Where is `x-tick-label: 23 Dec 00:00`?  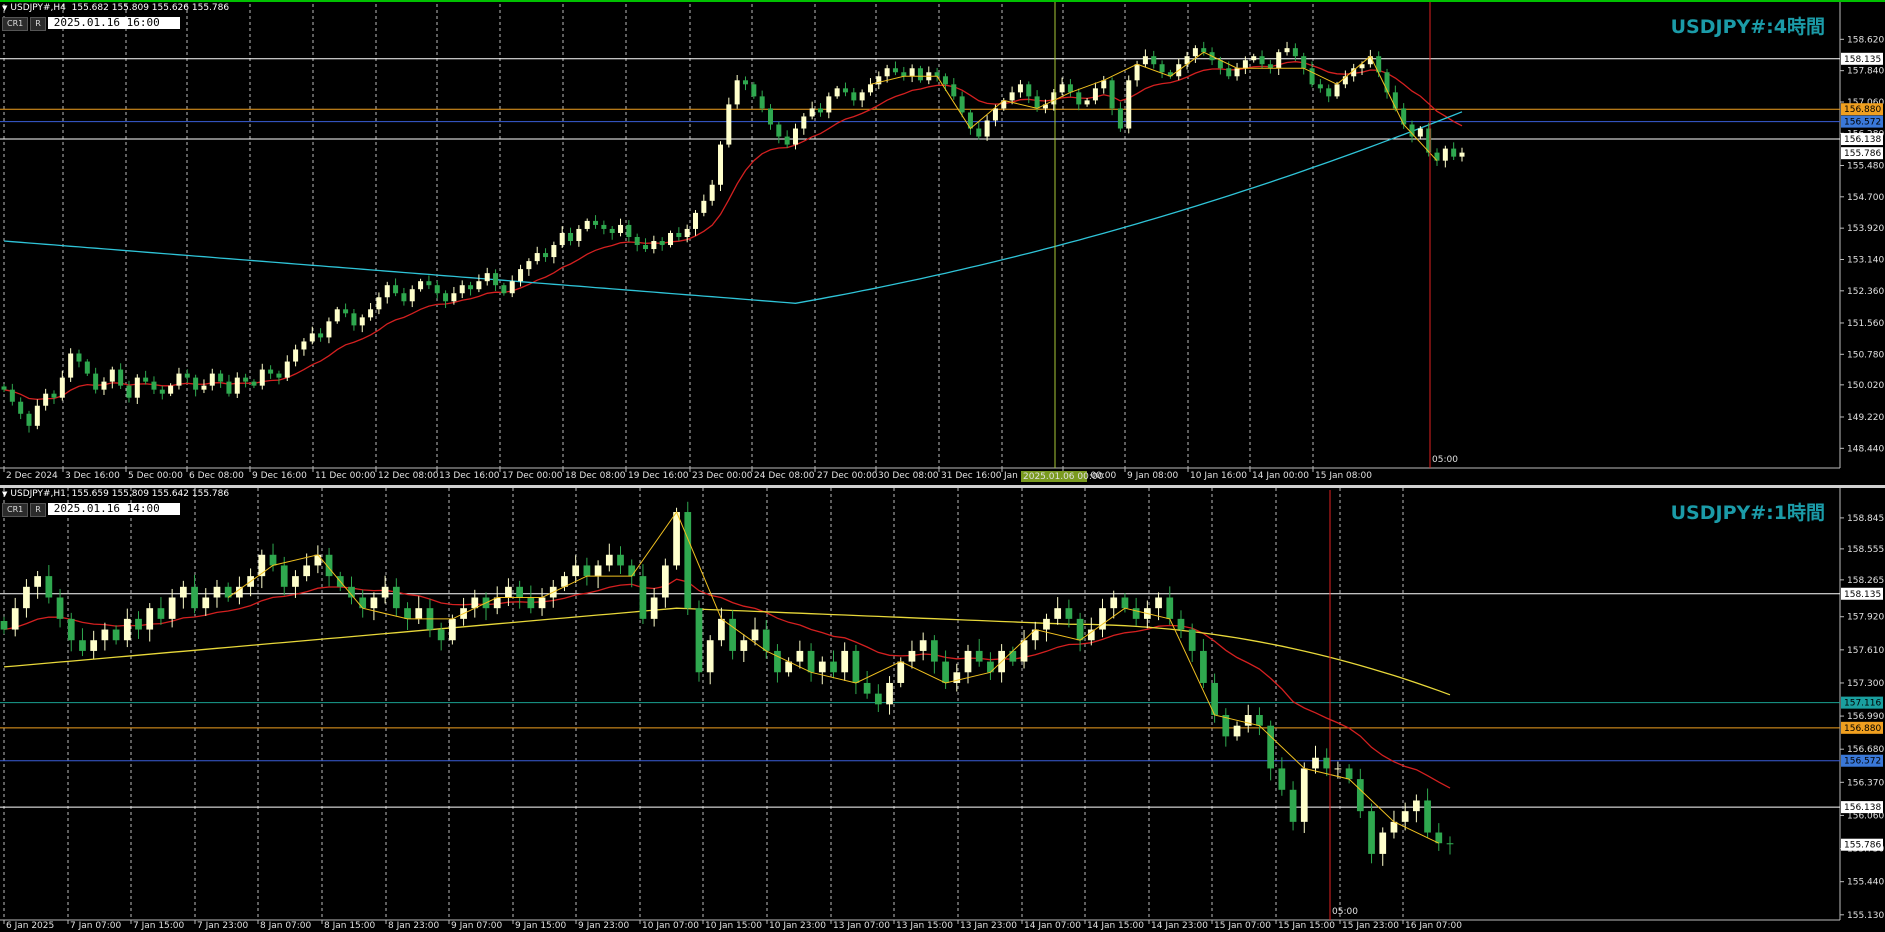 x-tick-label: 23 Dec 00:00 is located at coordinates (722, 476).